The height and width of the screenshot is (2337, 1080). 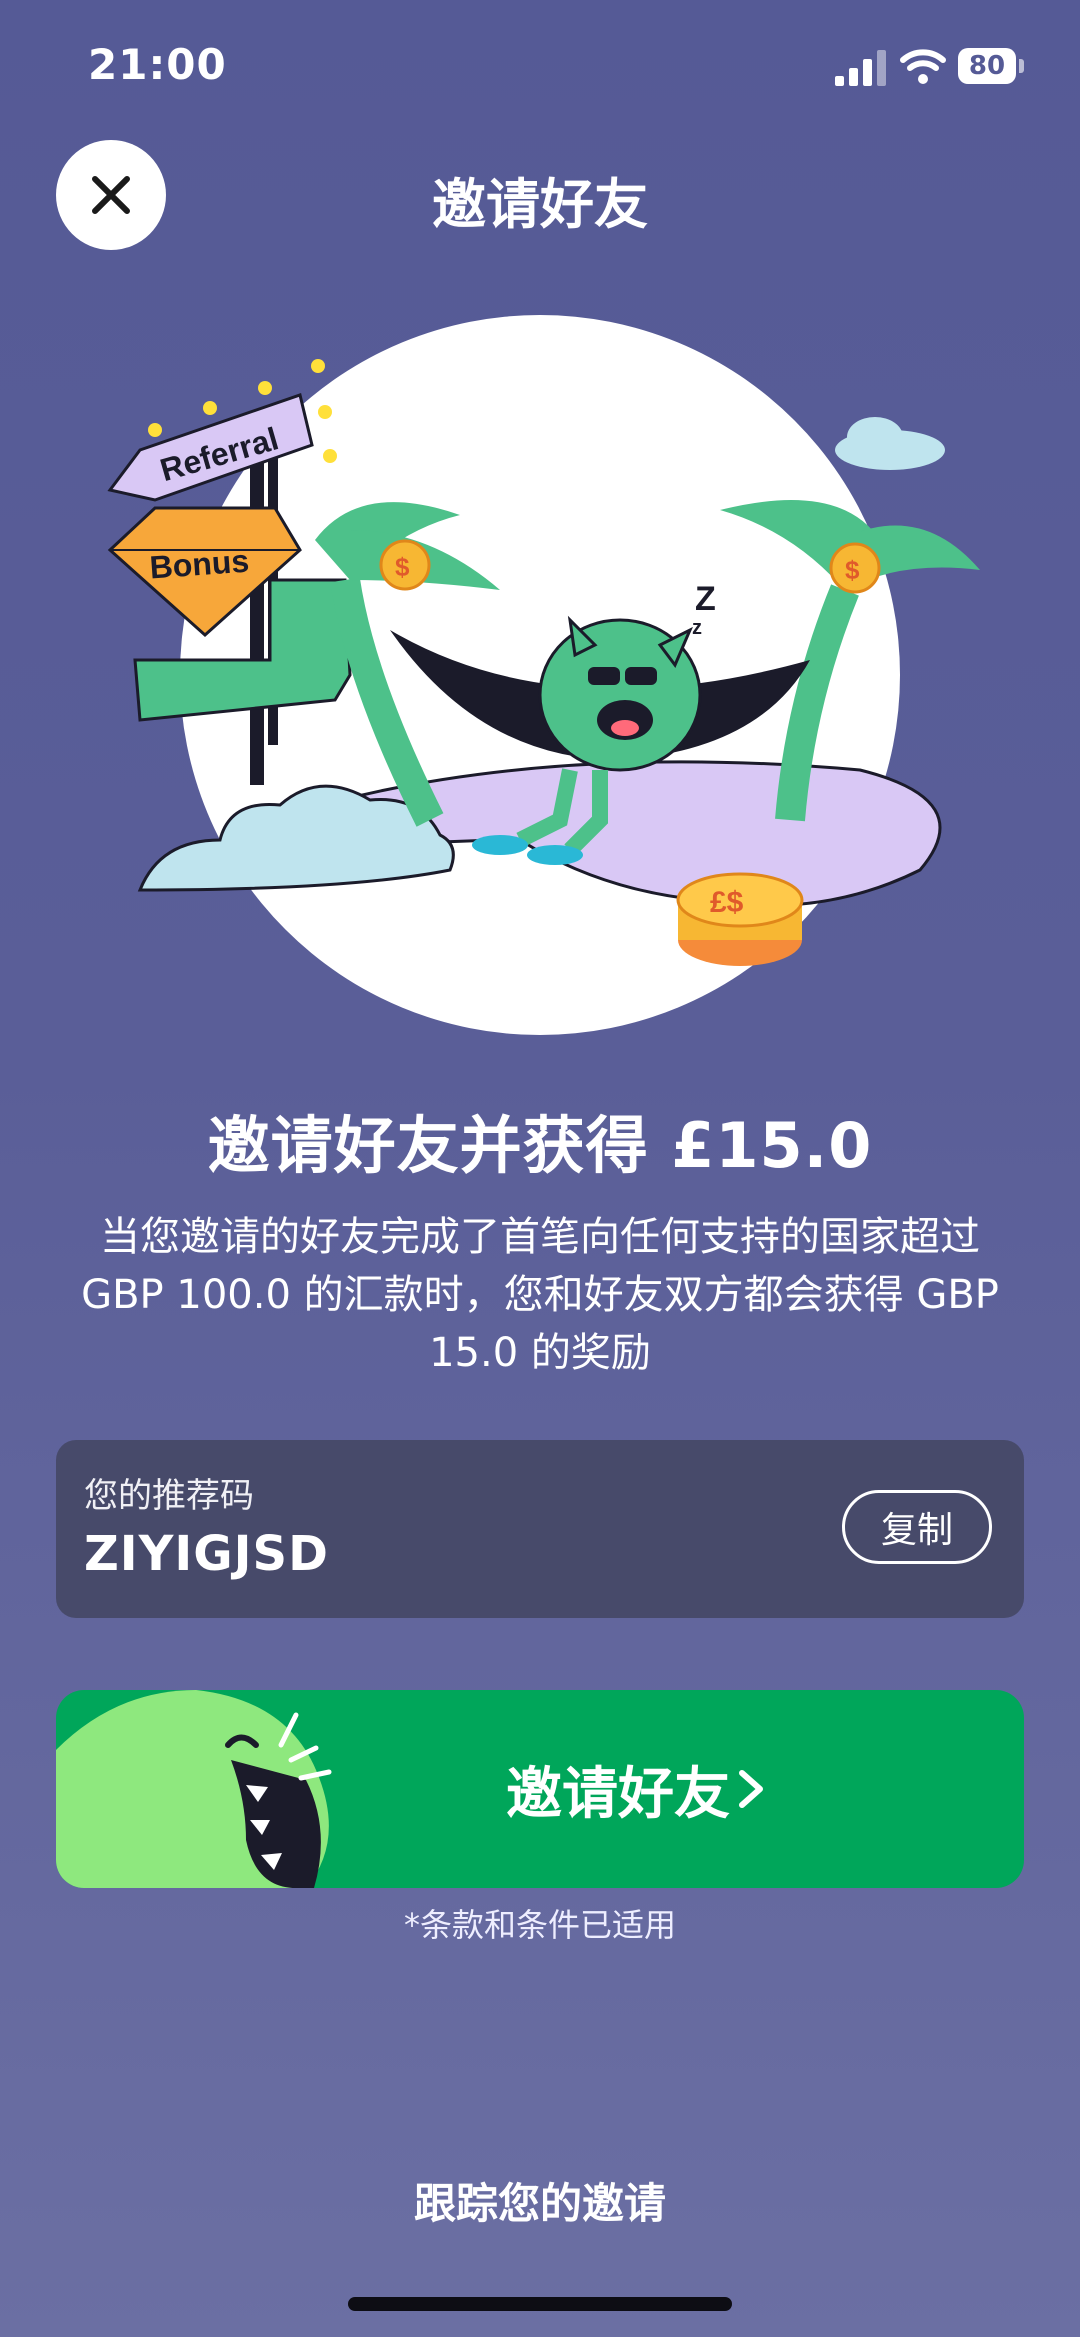 What do you see at coordinates (618, 1794) in the screenshot?
I see `invite-friends-label: 邀请好友` at bounding box center [618, 1794].